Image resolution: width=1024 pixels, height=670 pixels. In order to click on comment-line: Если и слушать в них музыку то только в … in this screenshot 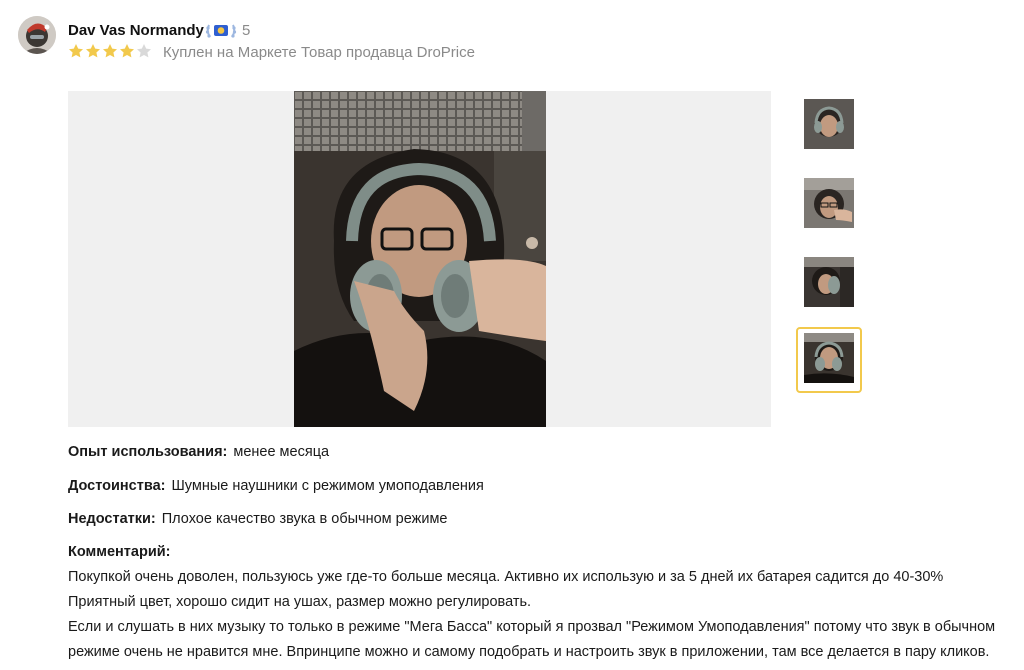, I will do `click(532, 627)`.